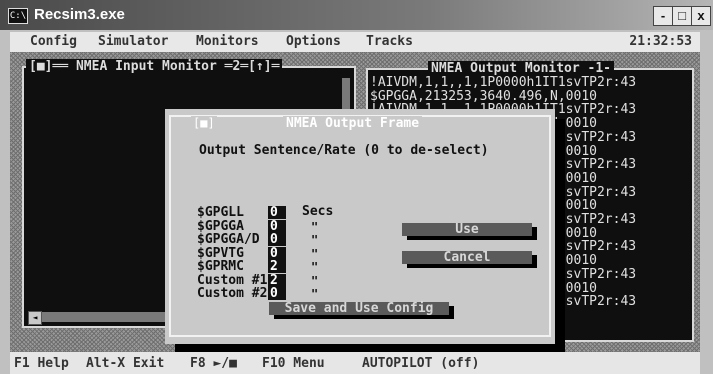  I want to click on window-title: Recsim3.exe, so click(79, 14).